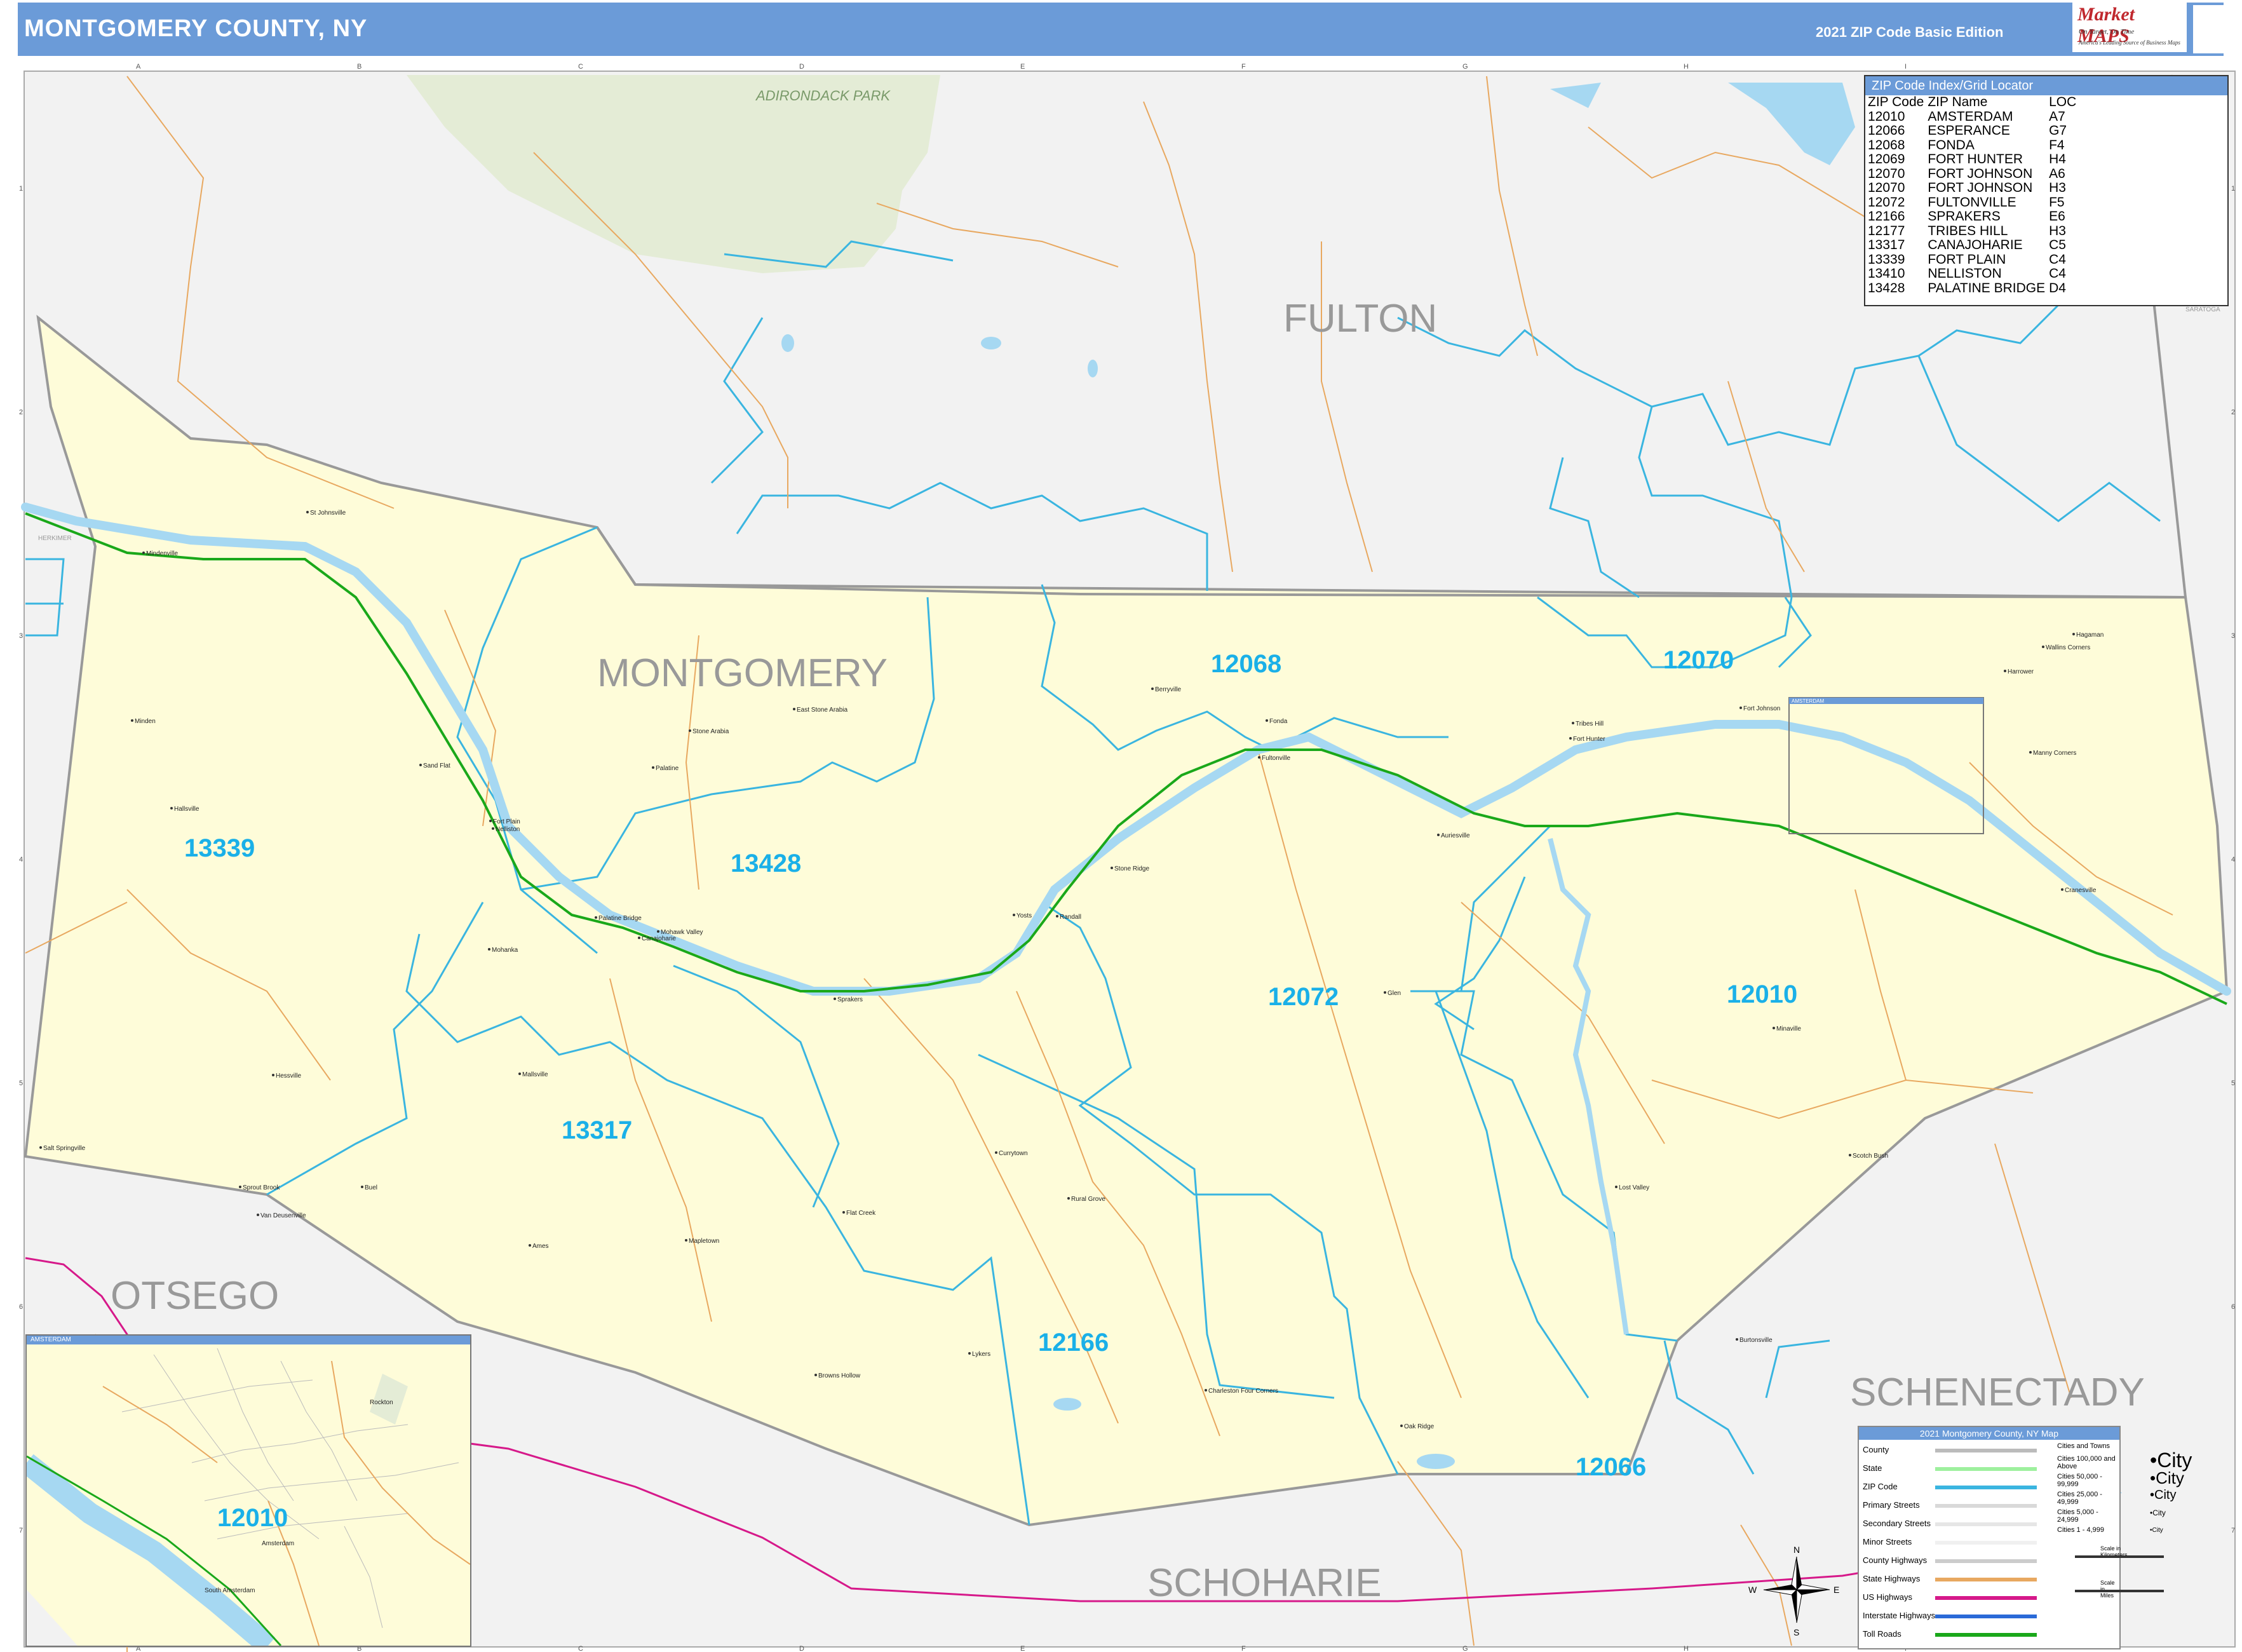  What do you see at coordinates (1974, 117) in the screenshot?
I see `zip-index-row: 12010 AMSTERDAM A7` at bounding box center [1974, 117].